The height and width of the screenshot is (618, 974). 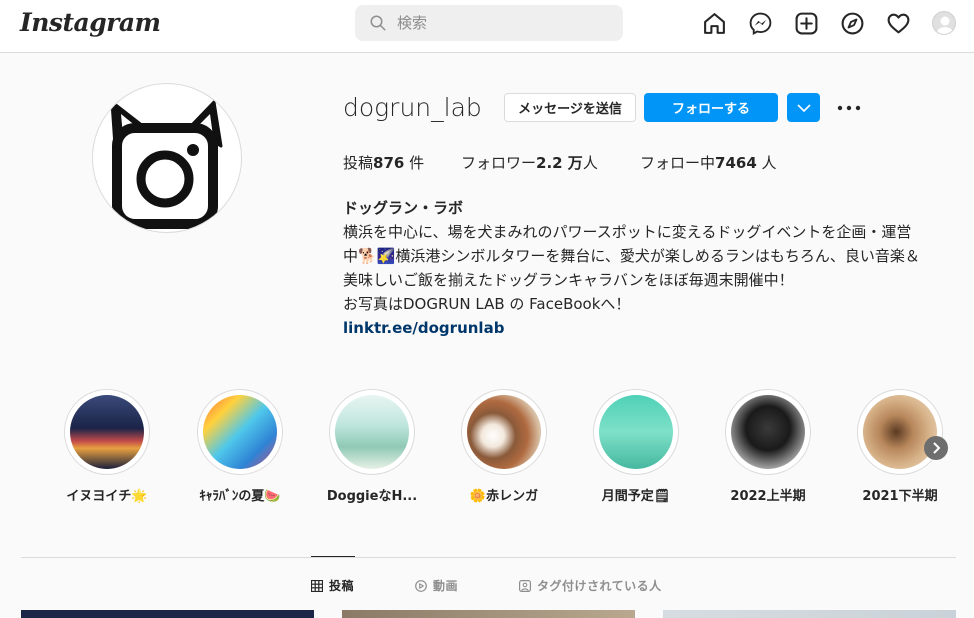 I want to click on following-value: 7464, so click(x=736, y=163).